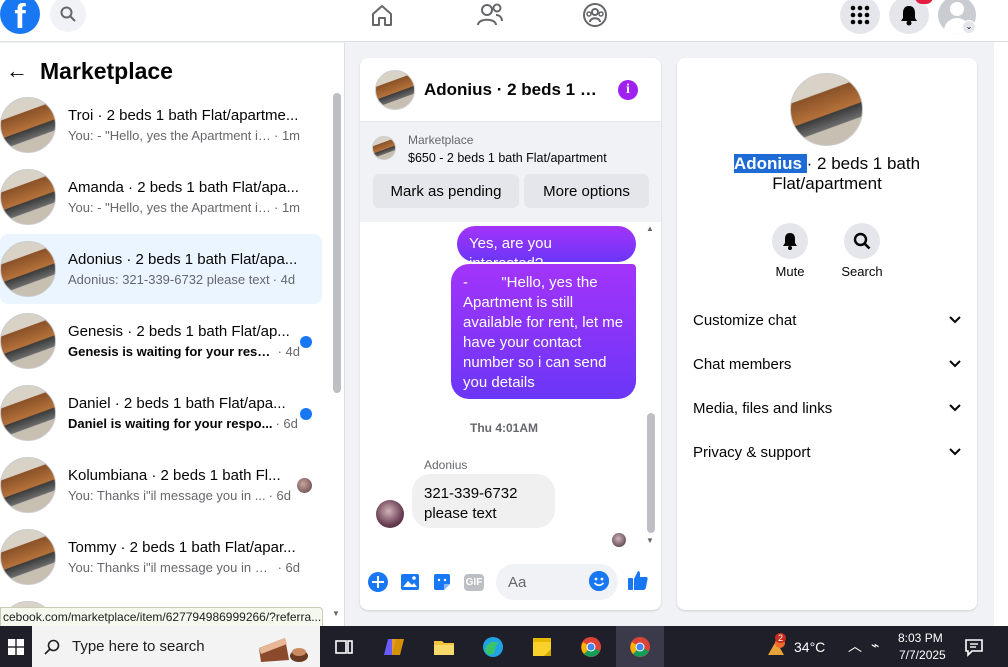  What do you see at coordinates (283, 650) in the screenshot?
I see `cake-illustration-icon` at bounding box center [283, 650].